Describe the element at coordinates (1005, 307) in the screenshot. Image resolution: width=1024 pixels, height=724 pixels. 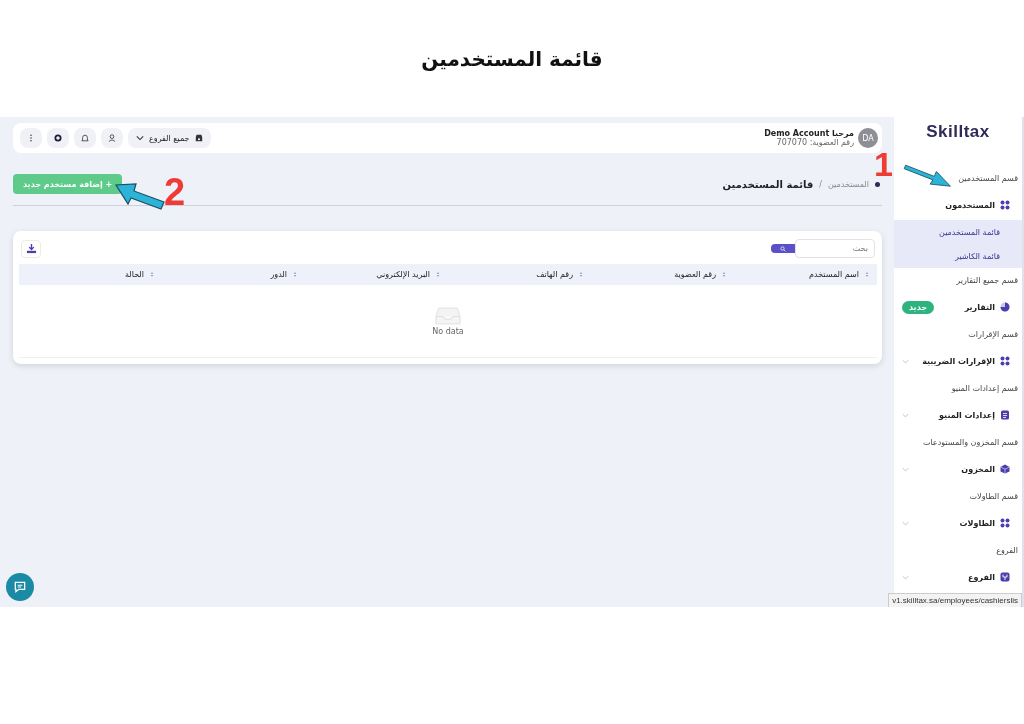
I see `pie-chart-icon` at that location.